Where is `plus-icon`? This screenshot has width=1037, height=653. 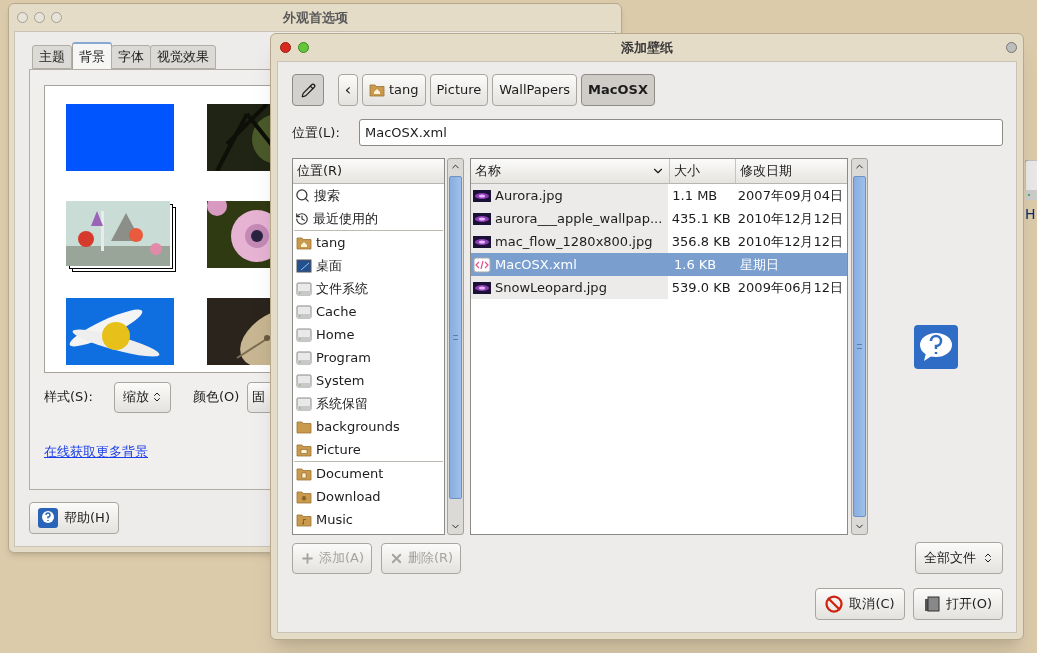 plus-icon is located at coordinates (307, 558).